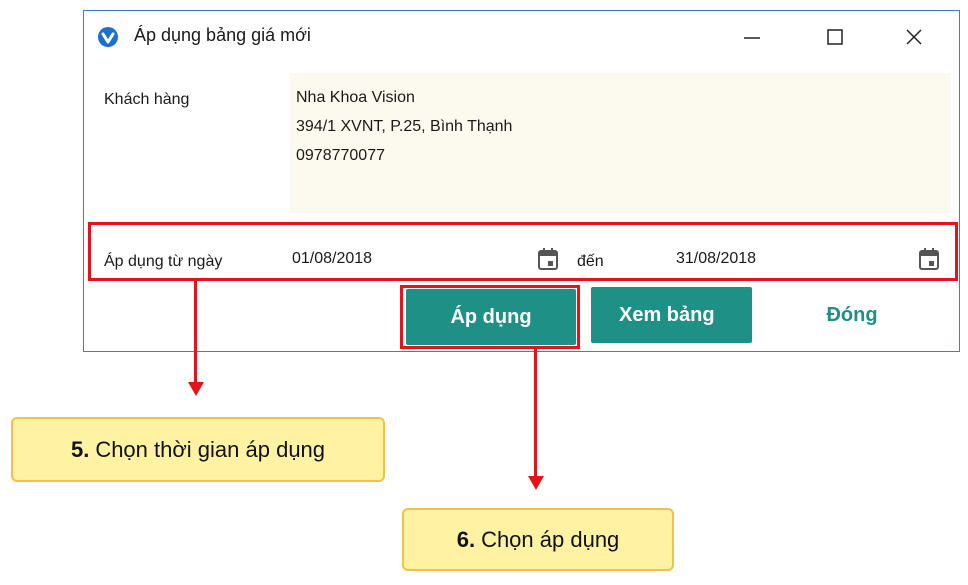  I want to click on step6-number: 6., so click(466, 539).